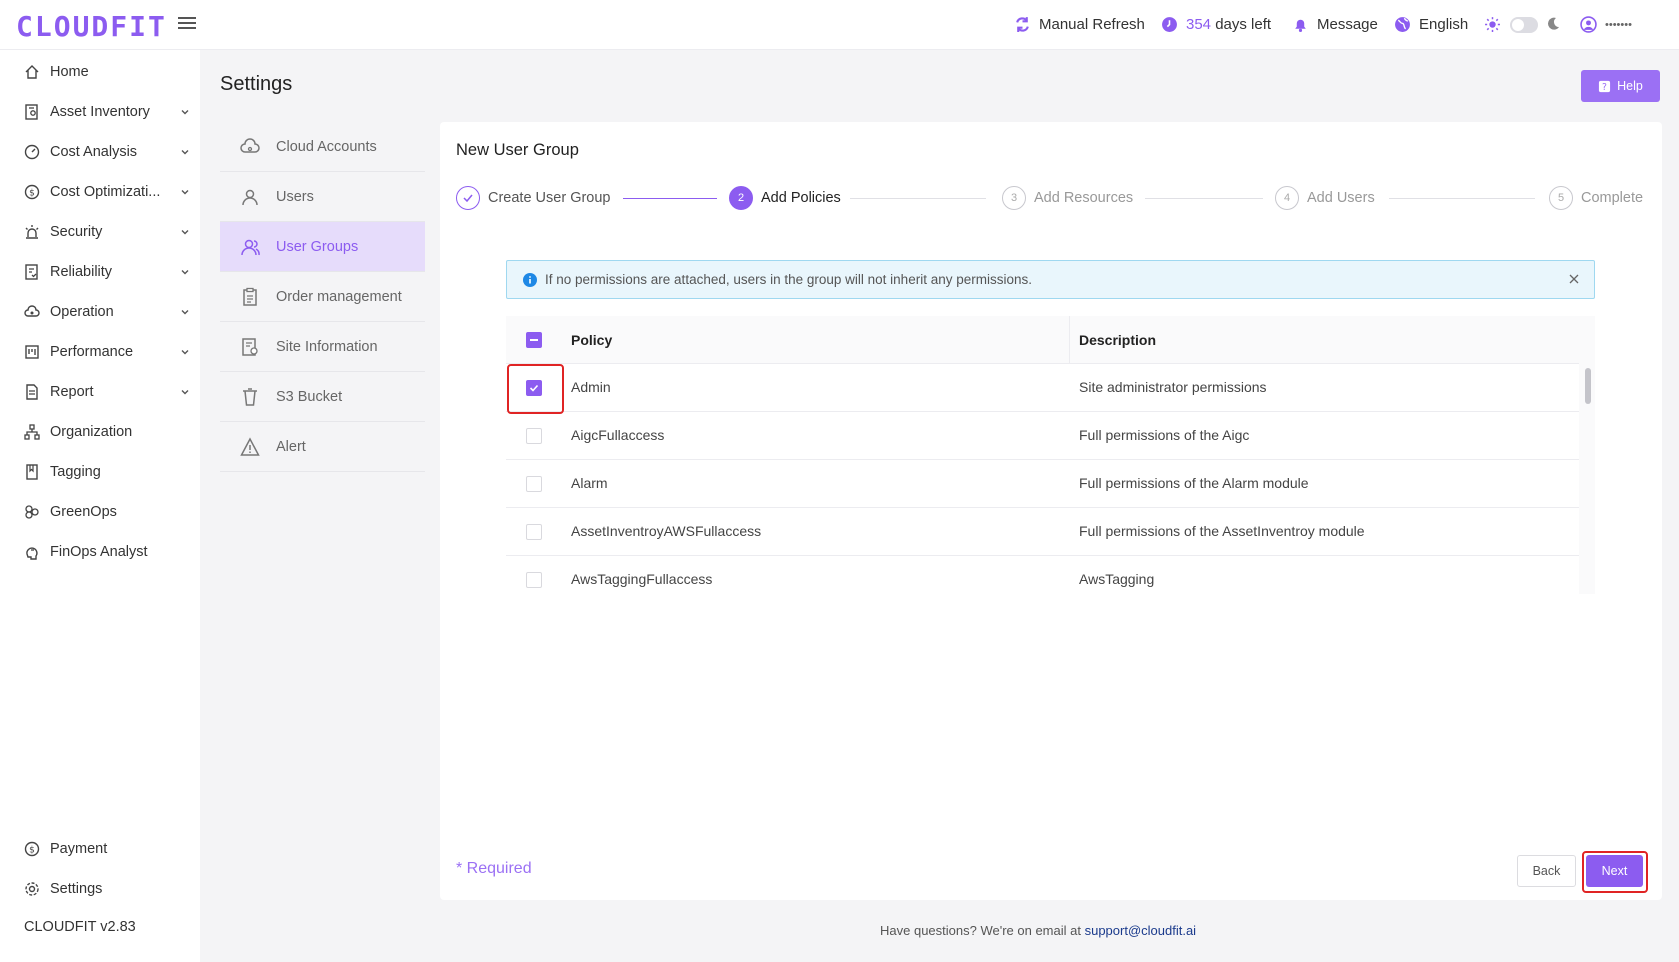 This screenshot has height=962, width=1679. What do you see at coordinates (32, 232) in the screenshot?
I see `alarm-light-icon` at bounding box center [32, 232].